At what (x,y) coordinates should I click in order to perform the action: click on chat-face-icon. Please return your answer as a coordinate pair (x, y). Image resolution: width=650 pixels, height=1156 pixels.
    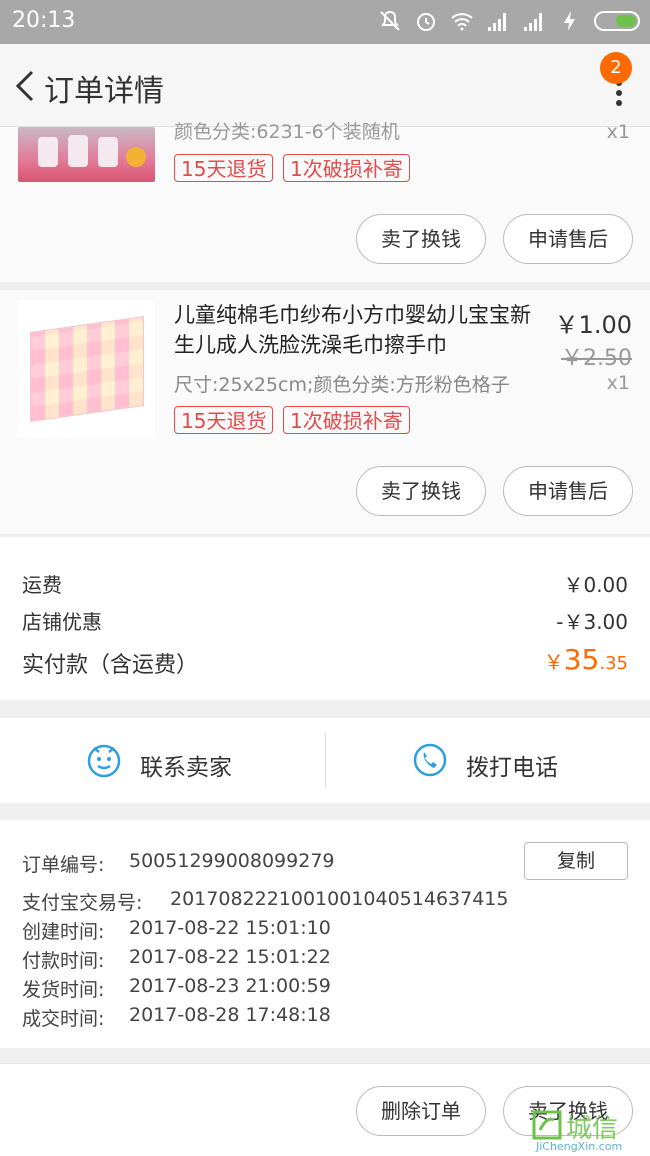
    Looking at the image, I should click on (104, 761).